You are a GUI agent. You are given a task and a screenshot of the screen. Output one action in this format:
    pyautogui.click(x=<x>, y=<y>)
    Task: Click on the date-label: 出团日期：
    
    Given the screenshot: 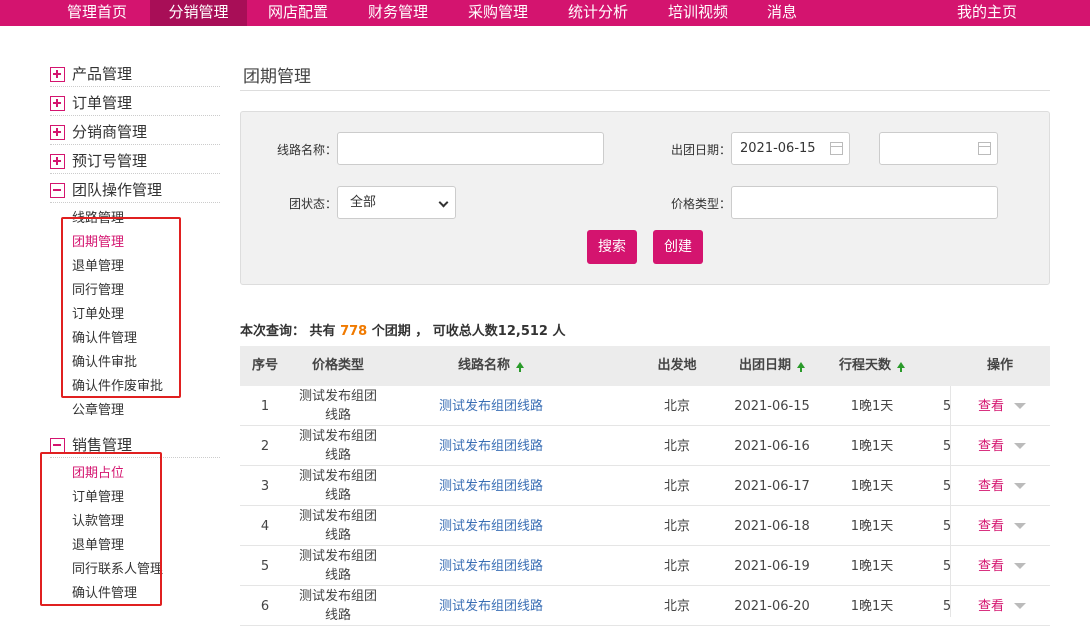 What is the action you would take?
    pyautogui.click(x=700, y=150)
    